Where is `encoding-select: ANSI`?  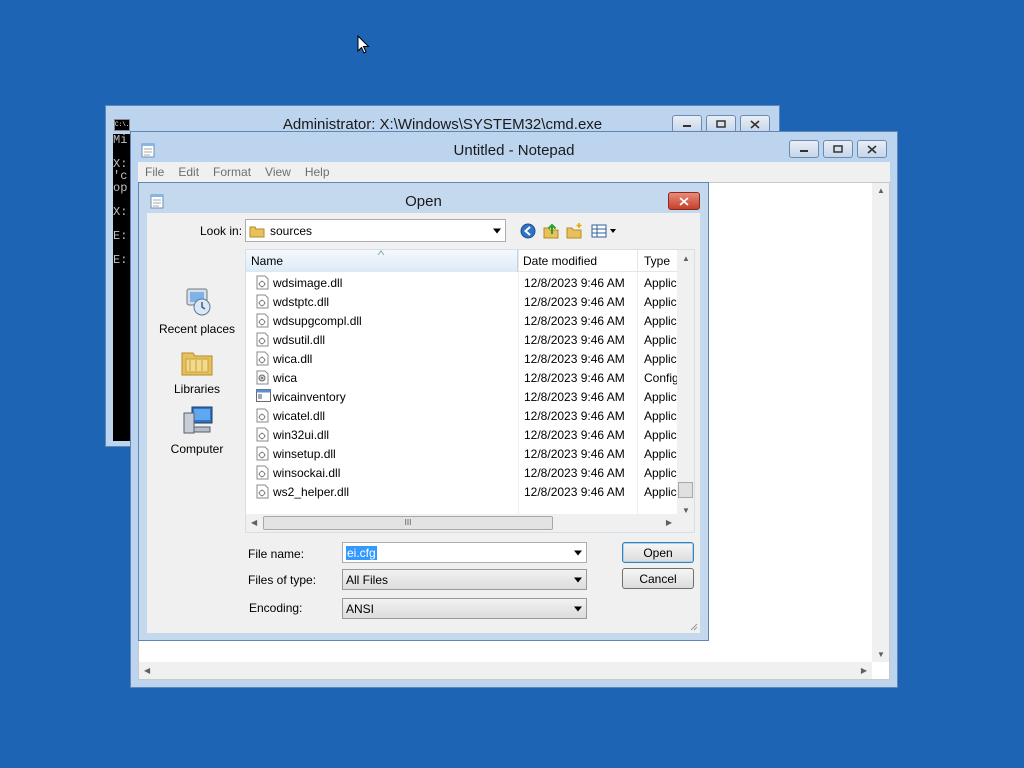 encoding-select: ANSI is located at coordinates (464, 608).